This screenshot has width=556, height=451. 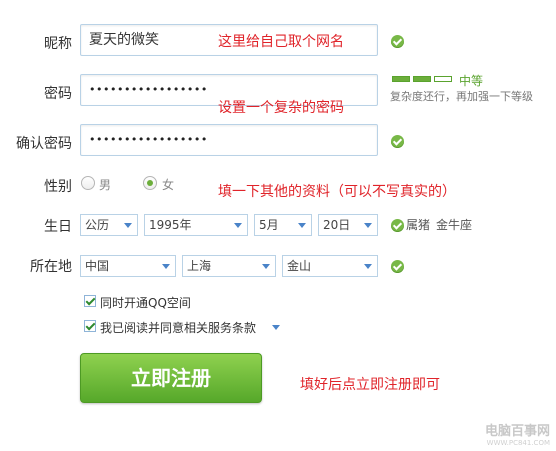 What do you see at coordinates (58, 187) in the screenshot?
I see `gender-label: 性别` at bounding box center [58, 187].